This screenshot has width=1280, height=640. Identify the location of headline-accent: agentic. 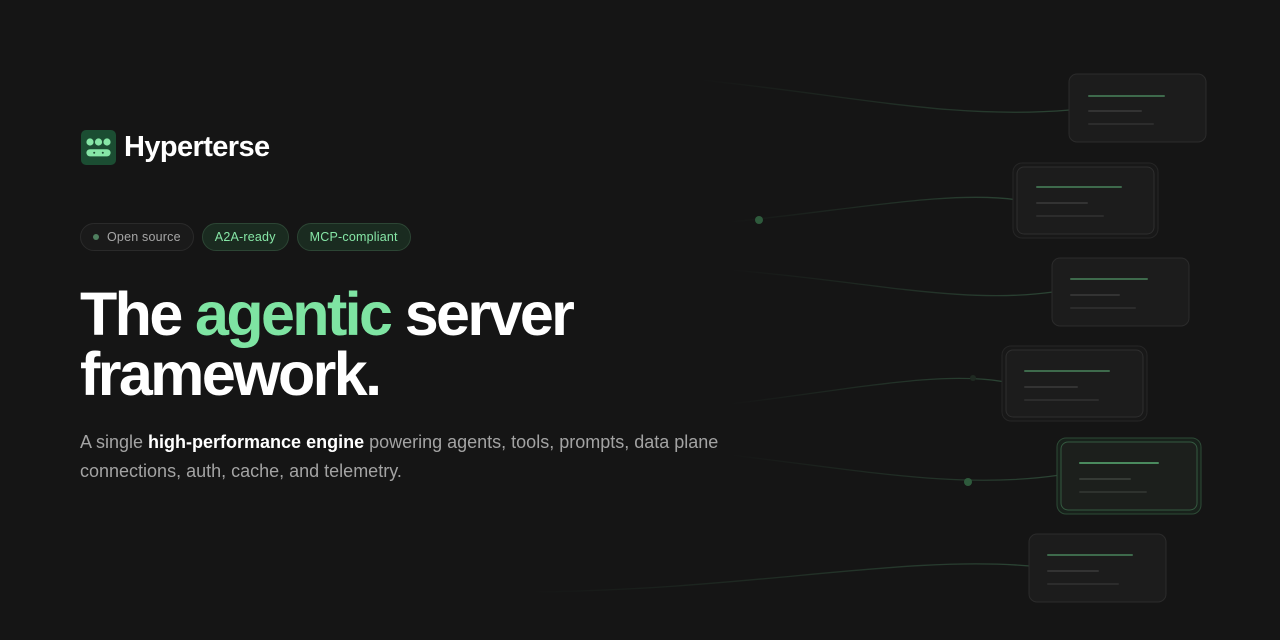
(294, 314).